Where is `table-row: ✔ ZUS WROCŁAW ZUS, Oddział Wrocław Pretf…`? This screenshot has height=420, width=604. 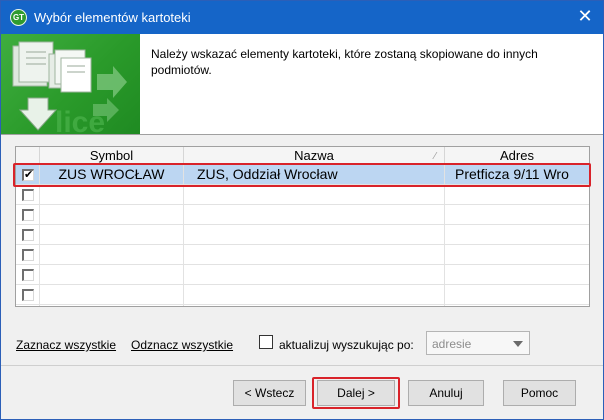 table-row: ✔ ZUS WROCŁAW ZUS, Oddział Wrocław Pretf… is located at coordinates (302, 175).